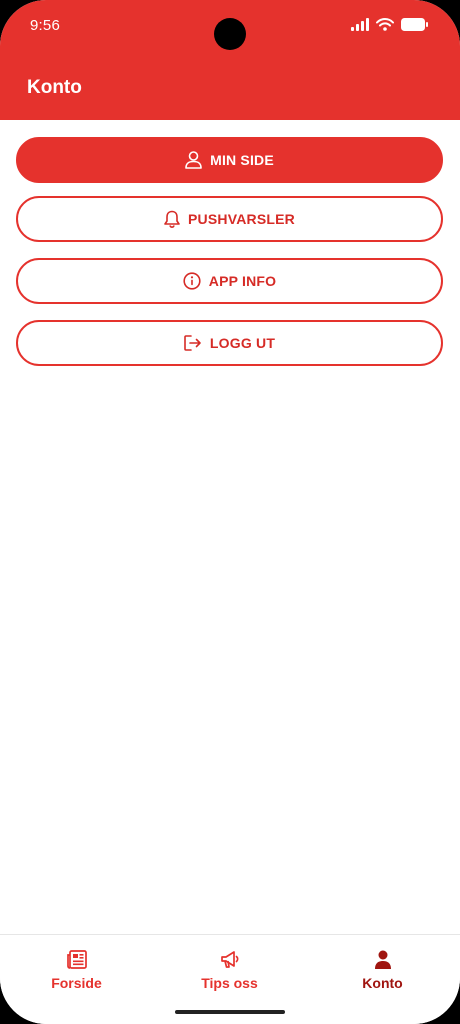 This screenshot has width=460, height=1024. I want to click on battery-icon, so click(414, 24).